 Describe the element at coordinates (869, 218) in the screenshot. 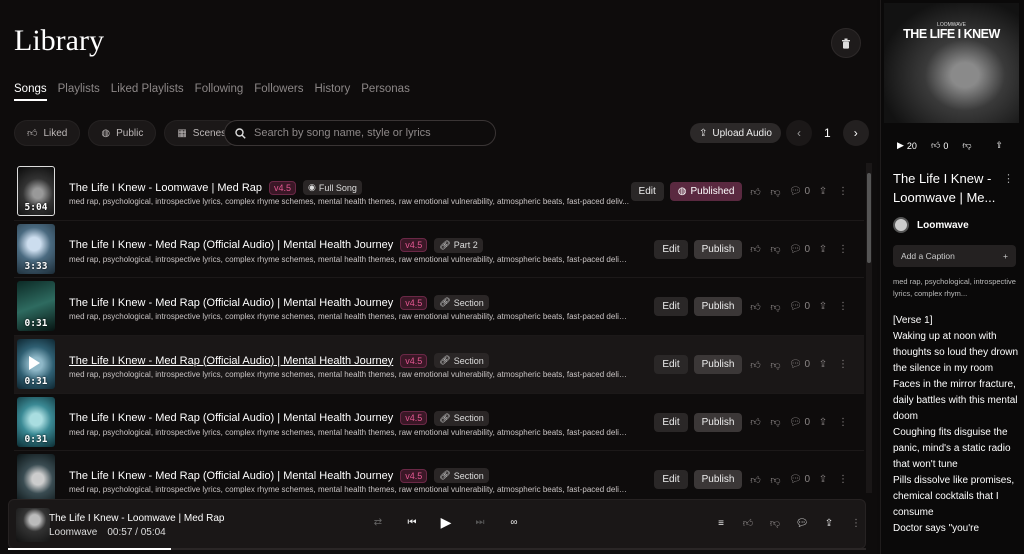

I see `scrollbar-thumb` at that location.